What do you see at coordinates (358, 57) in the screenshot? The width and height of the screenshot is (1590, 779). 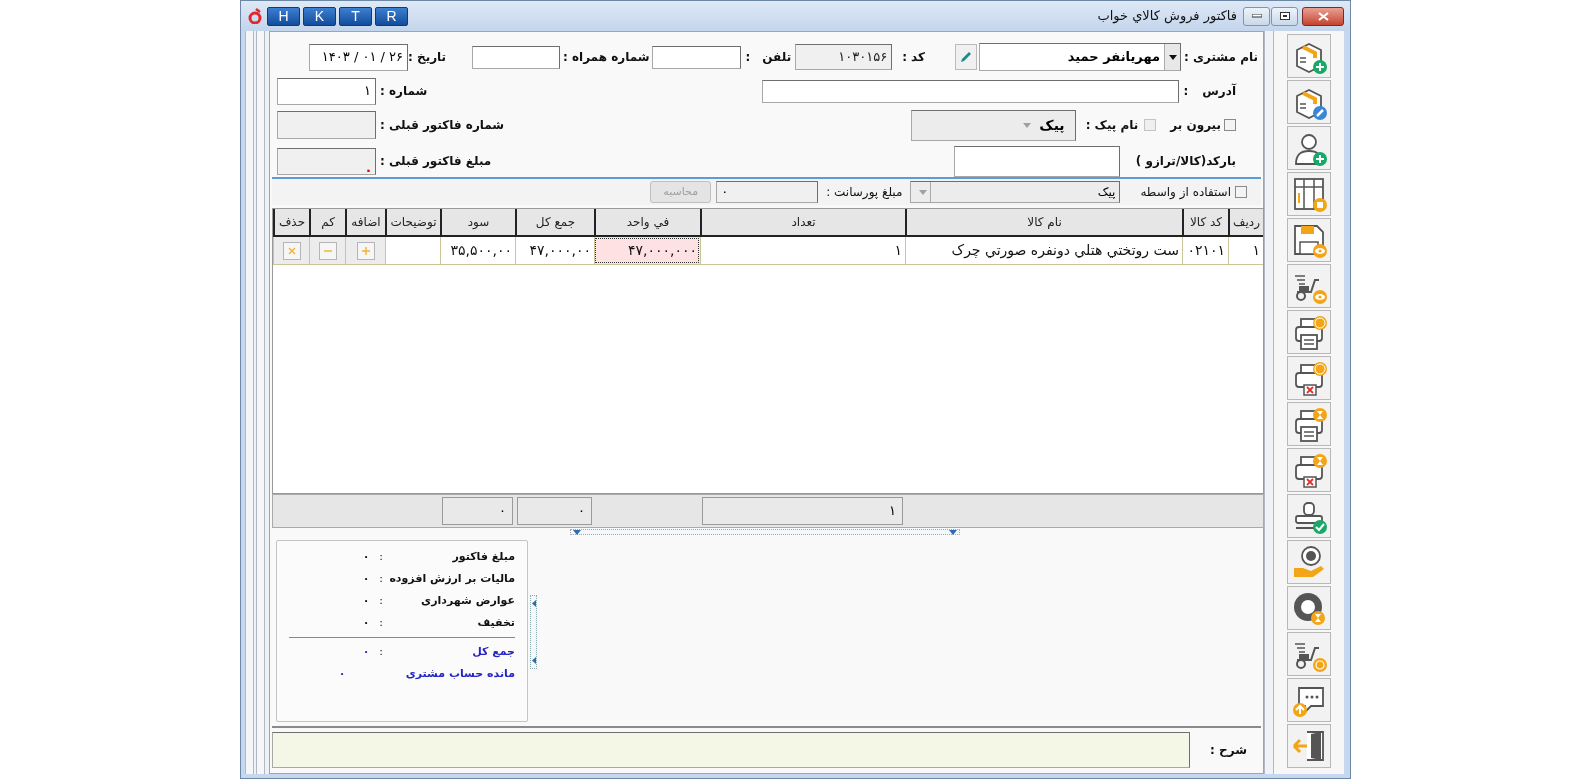 I see `input-field: ۱۴۰۳ / ۰۱ / ۲۶` at bounding box center [358, 57].